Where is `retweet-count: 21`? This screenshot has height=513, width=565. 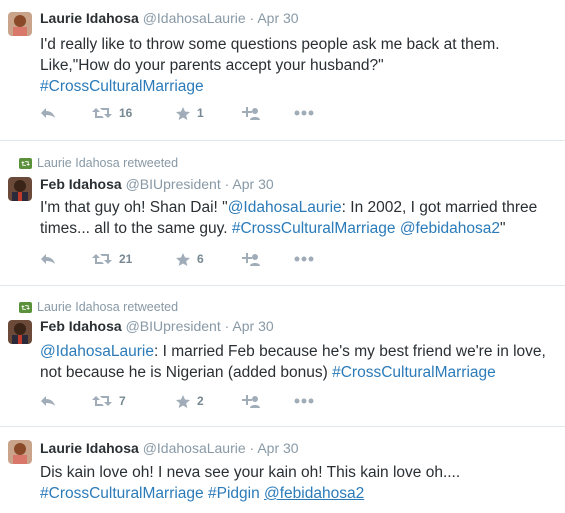 retweet-count: 21 is located at coordinates (126, 259).